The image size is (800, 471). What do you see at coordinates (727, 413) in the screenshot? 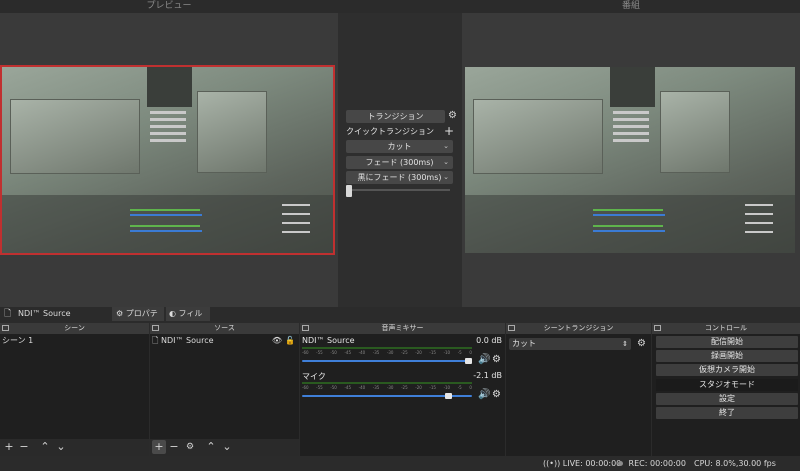
I see `exit-button: 終了` at bounding box center [727, 413].